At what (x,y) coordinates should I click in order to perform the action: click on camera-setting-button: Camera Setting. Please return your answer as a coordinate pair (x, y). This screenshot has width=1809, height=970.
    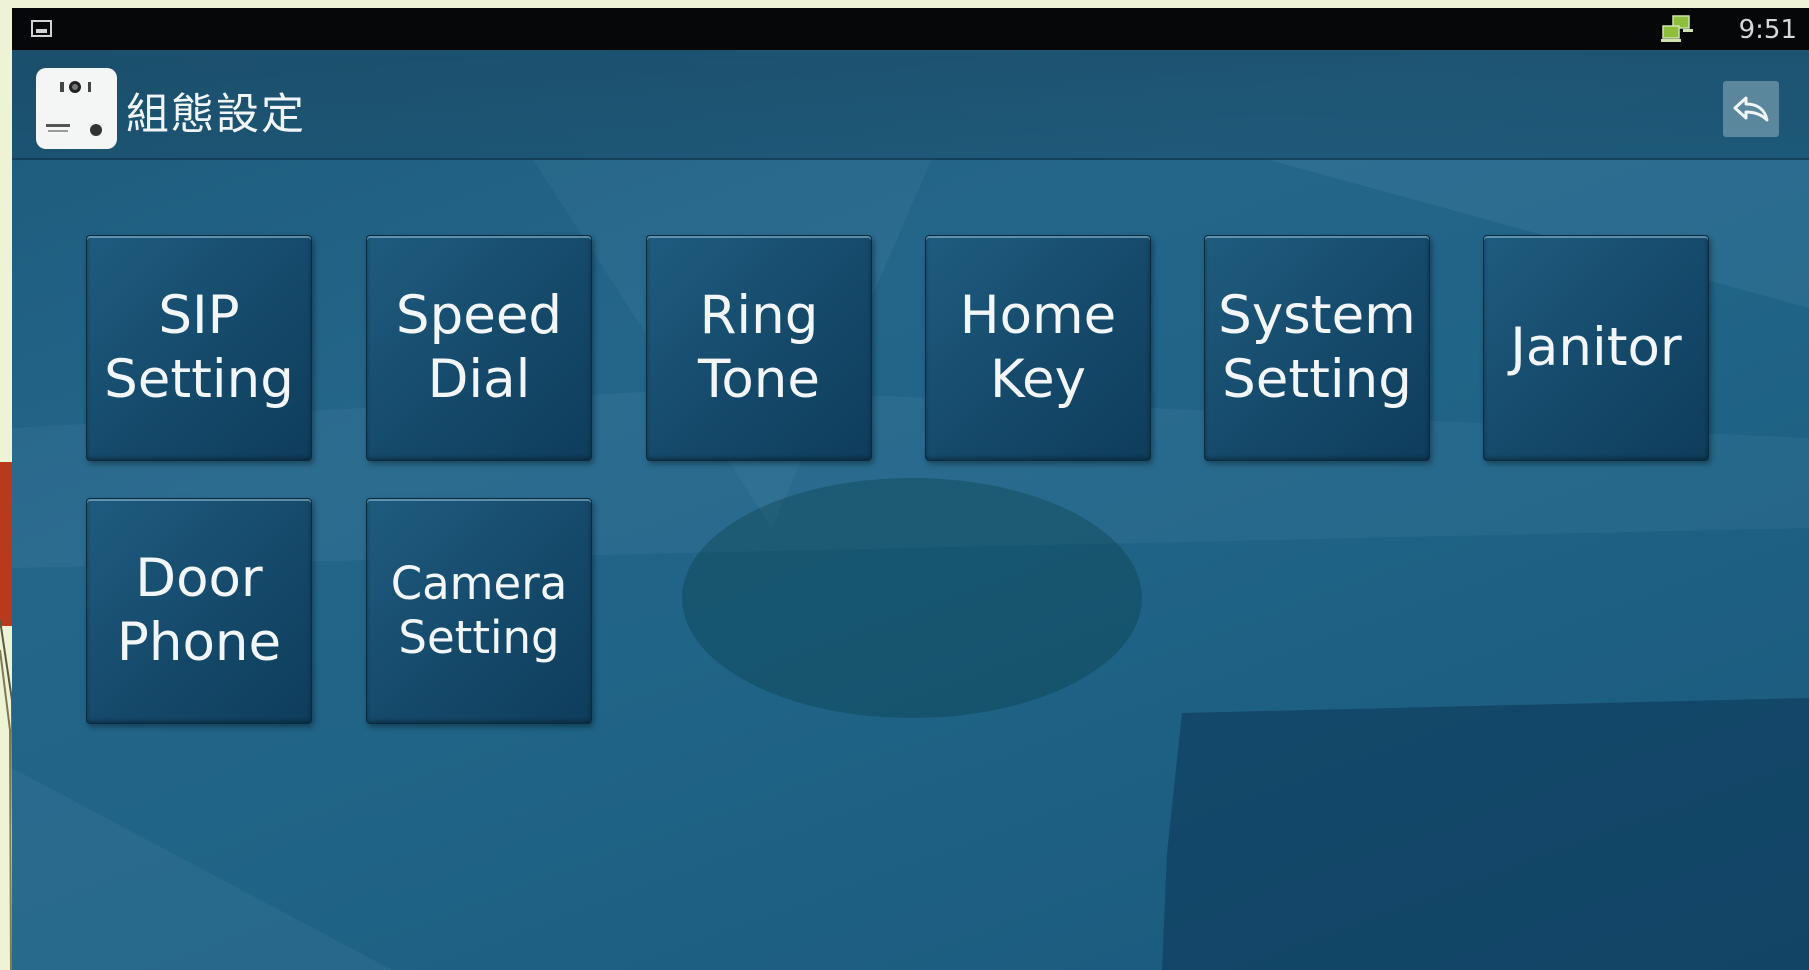
    Looking at the image, I should click on (479, 611).